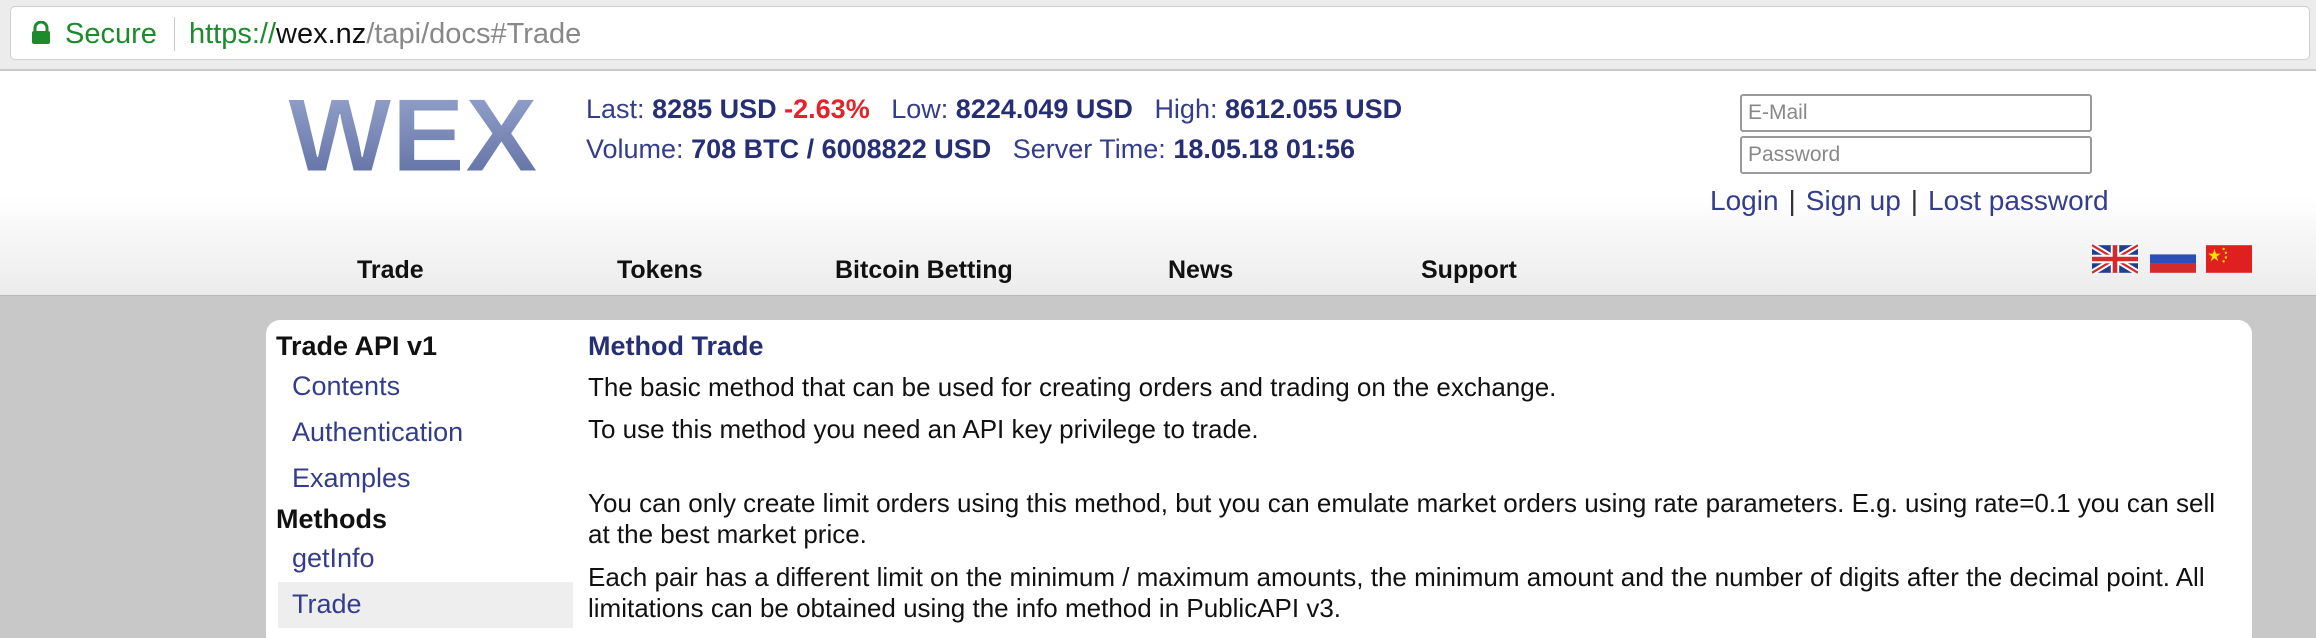 The width and height of the screenshot is (2316, 638). I want to click on url-text: https://wex.nz/tapi/docs#Trade, so click(385, 34).